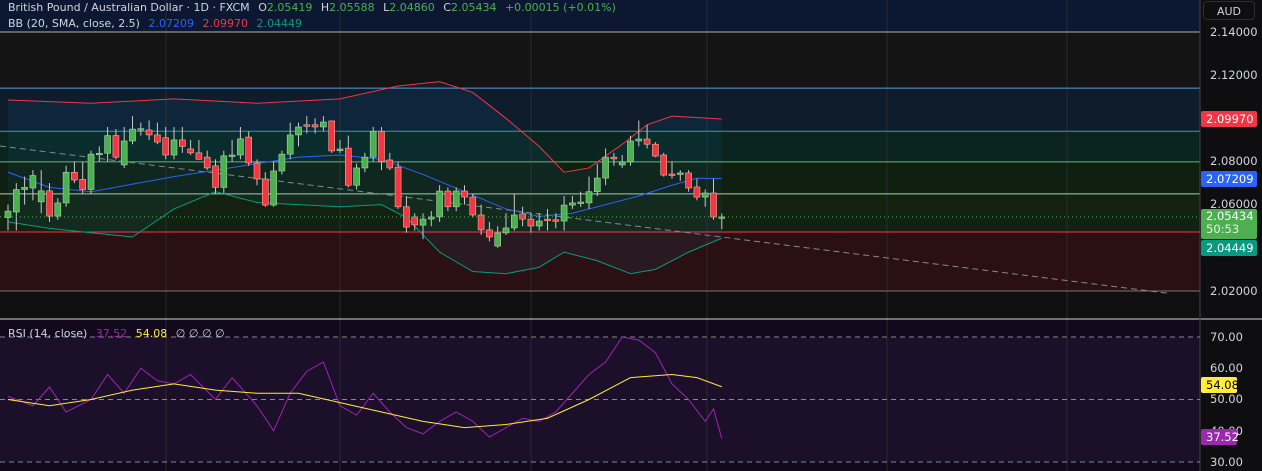 The image size is (1262, 471). Describe the element at coordinates (1229, 248) in the screenshot. I see `bb-lower-tag: 2.04449` at that location.